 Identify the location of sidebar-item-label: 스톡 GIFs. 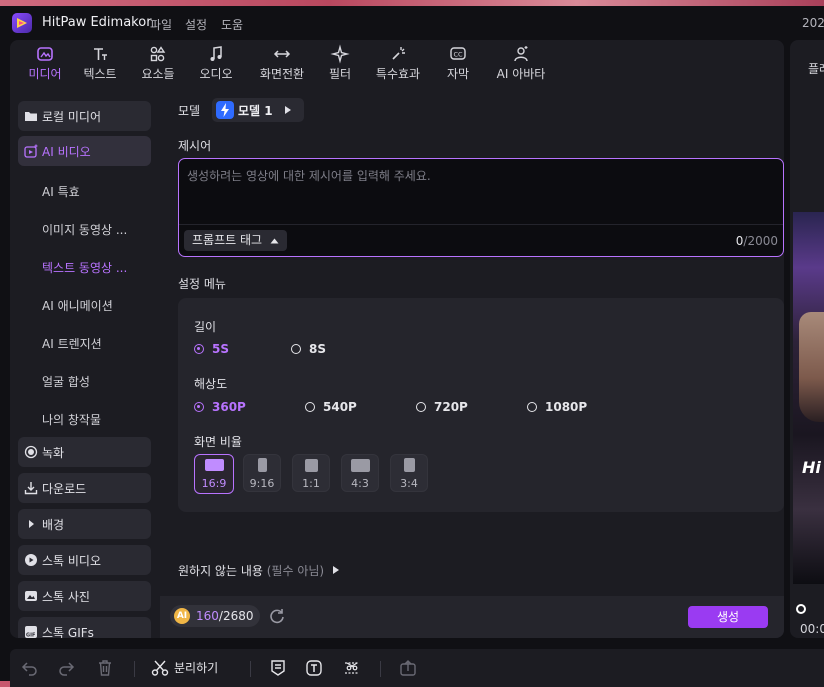
(68, 632).